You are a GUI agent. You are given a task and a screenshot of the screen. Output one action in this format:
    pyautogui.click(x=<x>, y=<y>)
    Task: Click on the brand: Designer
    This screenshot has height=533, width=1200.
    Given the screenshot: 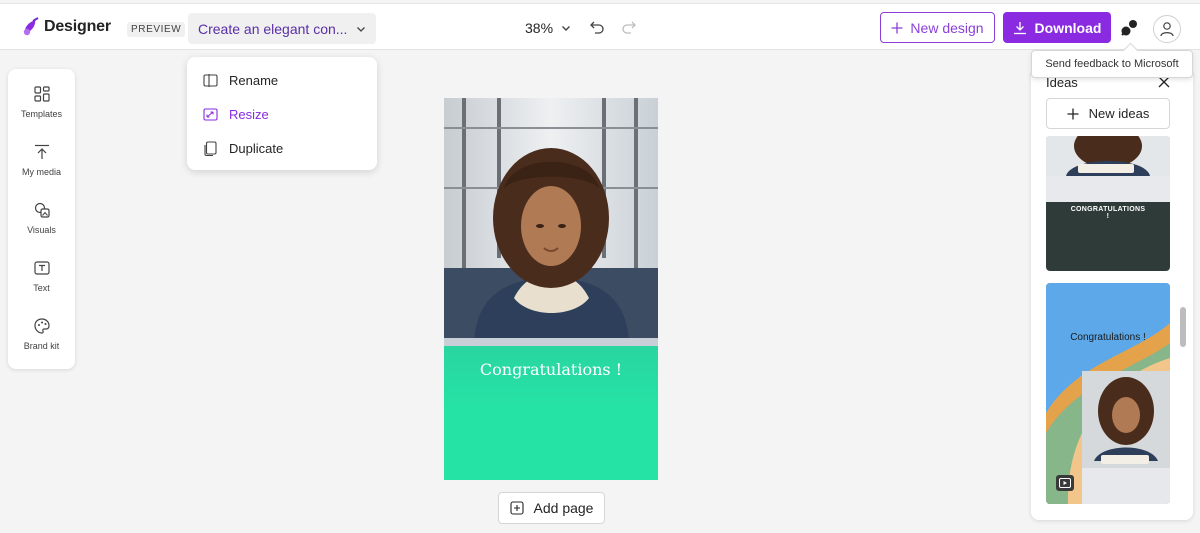 What is the action you would take?
    pyautogui.click(x=66, y=27)
    